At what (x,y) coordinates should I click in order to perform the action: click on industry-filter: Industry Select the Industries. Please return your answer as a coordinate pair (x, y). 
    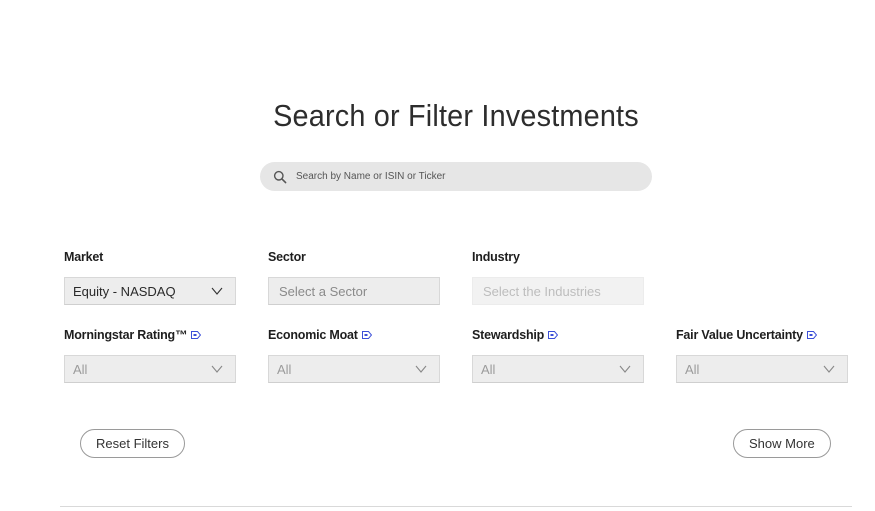
    Looking at the image, I should click on (558, 277).